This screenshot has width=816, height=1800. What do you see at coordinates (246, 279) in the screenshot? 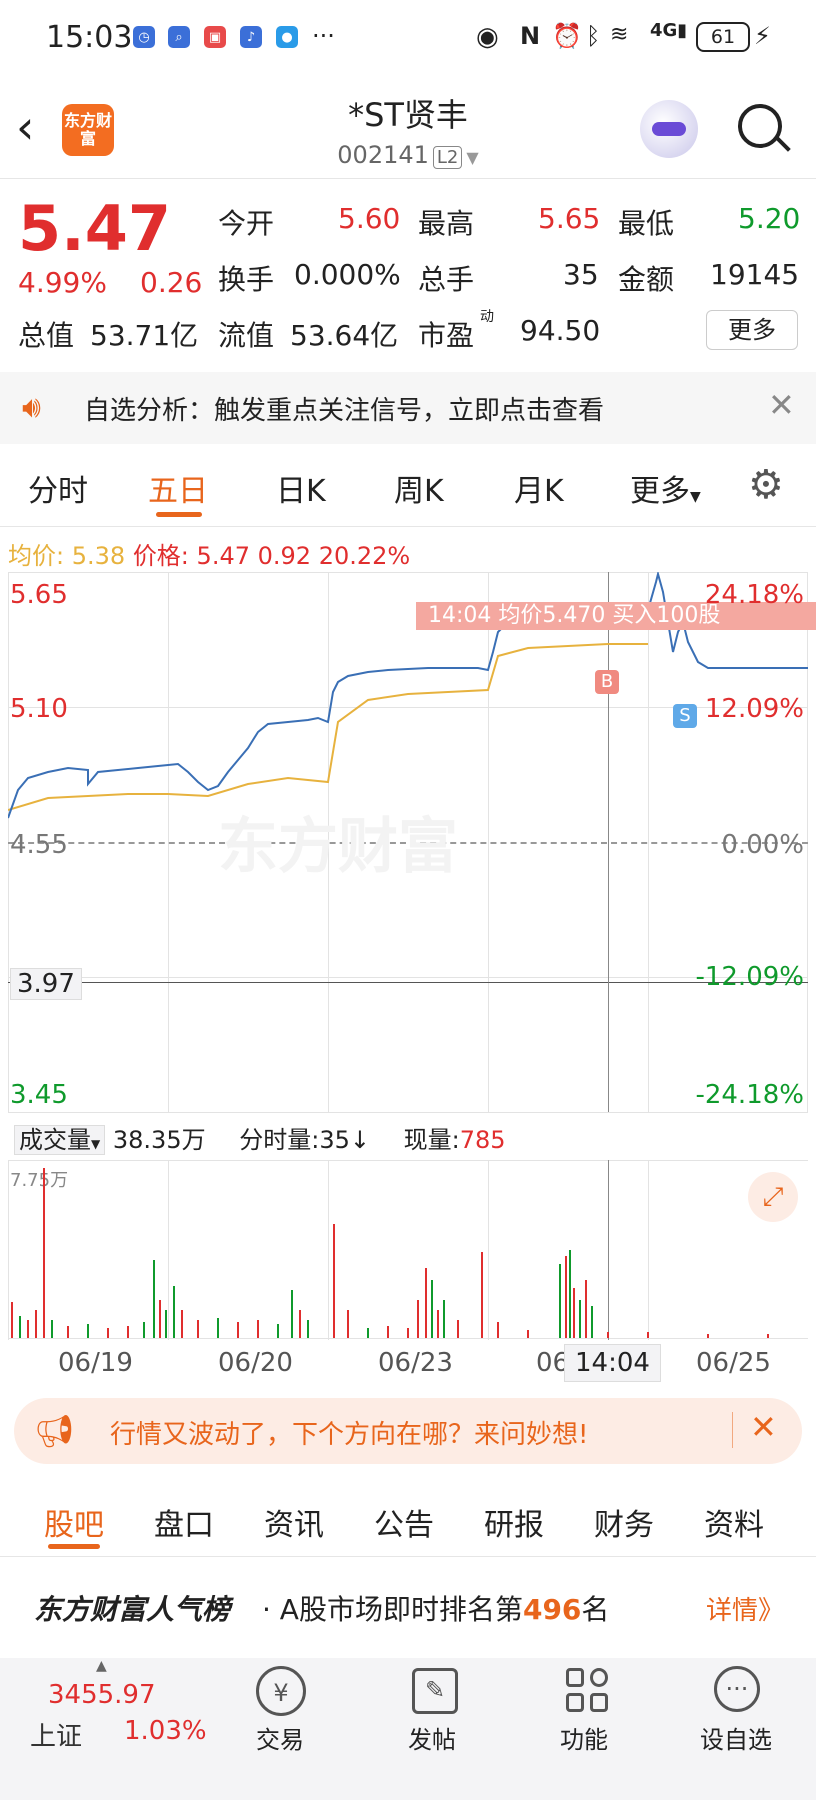
I see `turnover-label: 换手` at bounding box center [246, 279].